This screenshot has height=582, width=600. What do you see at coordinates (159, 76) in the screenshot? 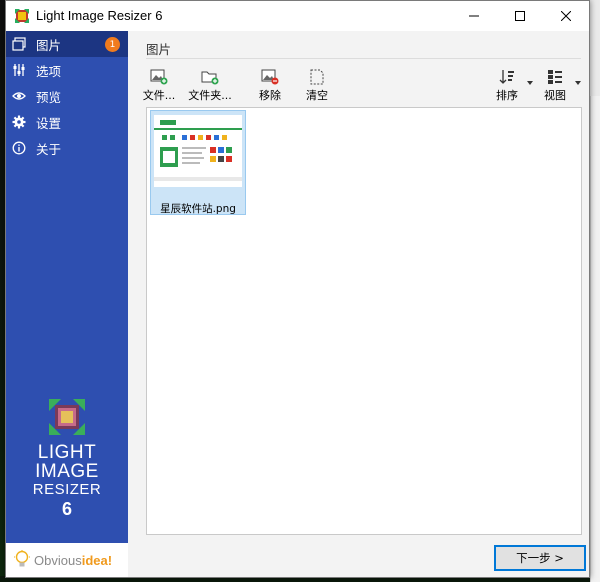
I see `add-image-icon` at bounding box center [159, 76].